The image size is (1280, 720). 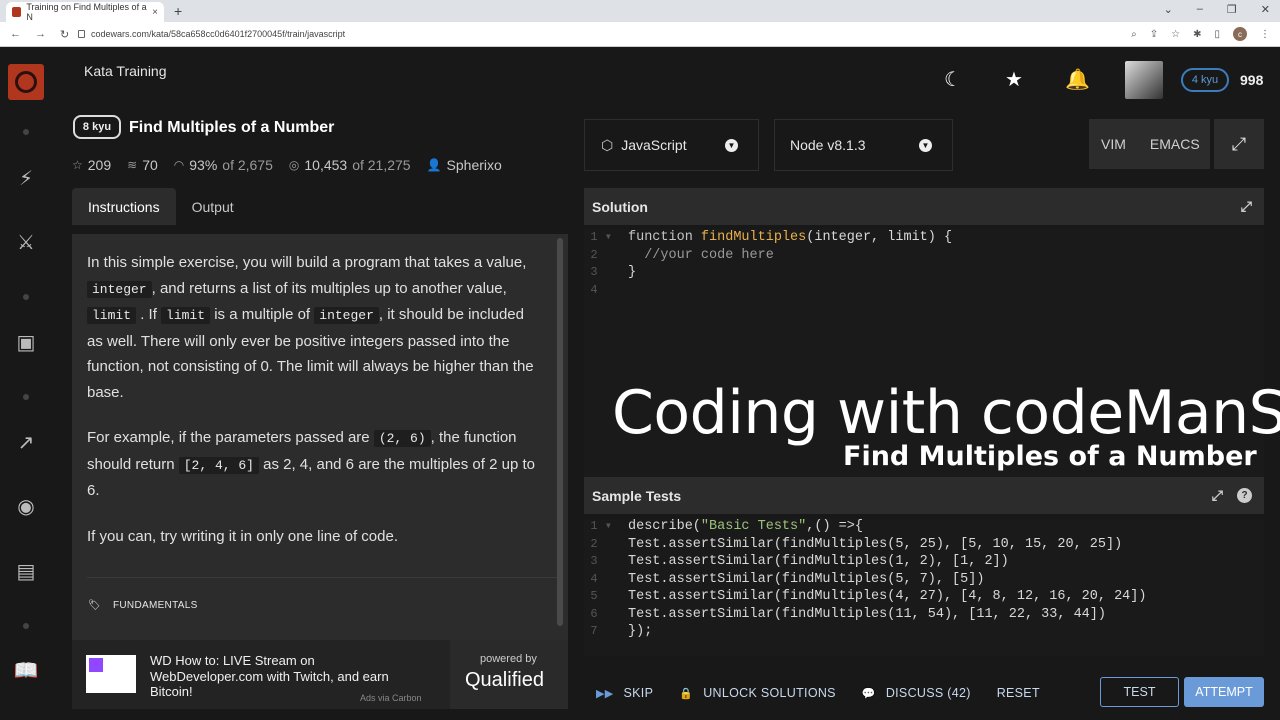 I want to click on code-token: (integer, limit) {, so click(x=879, y=237).